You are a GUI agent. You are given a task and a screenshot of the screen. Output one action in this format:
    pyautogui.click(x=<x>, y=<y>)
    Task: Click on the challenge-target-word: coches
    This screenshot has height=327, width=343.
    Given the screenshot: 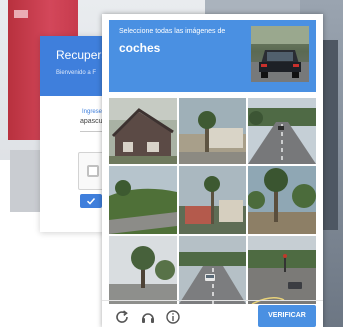 What is the action you would take?
    pyautogui.click(x=140, y=48)
    